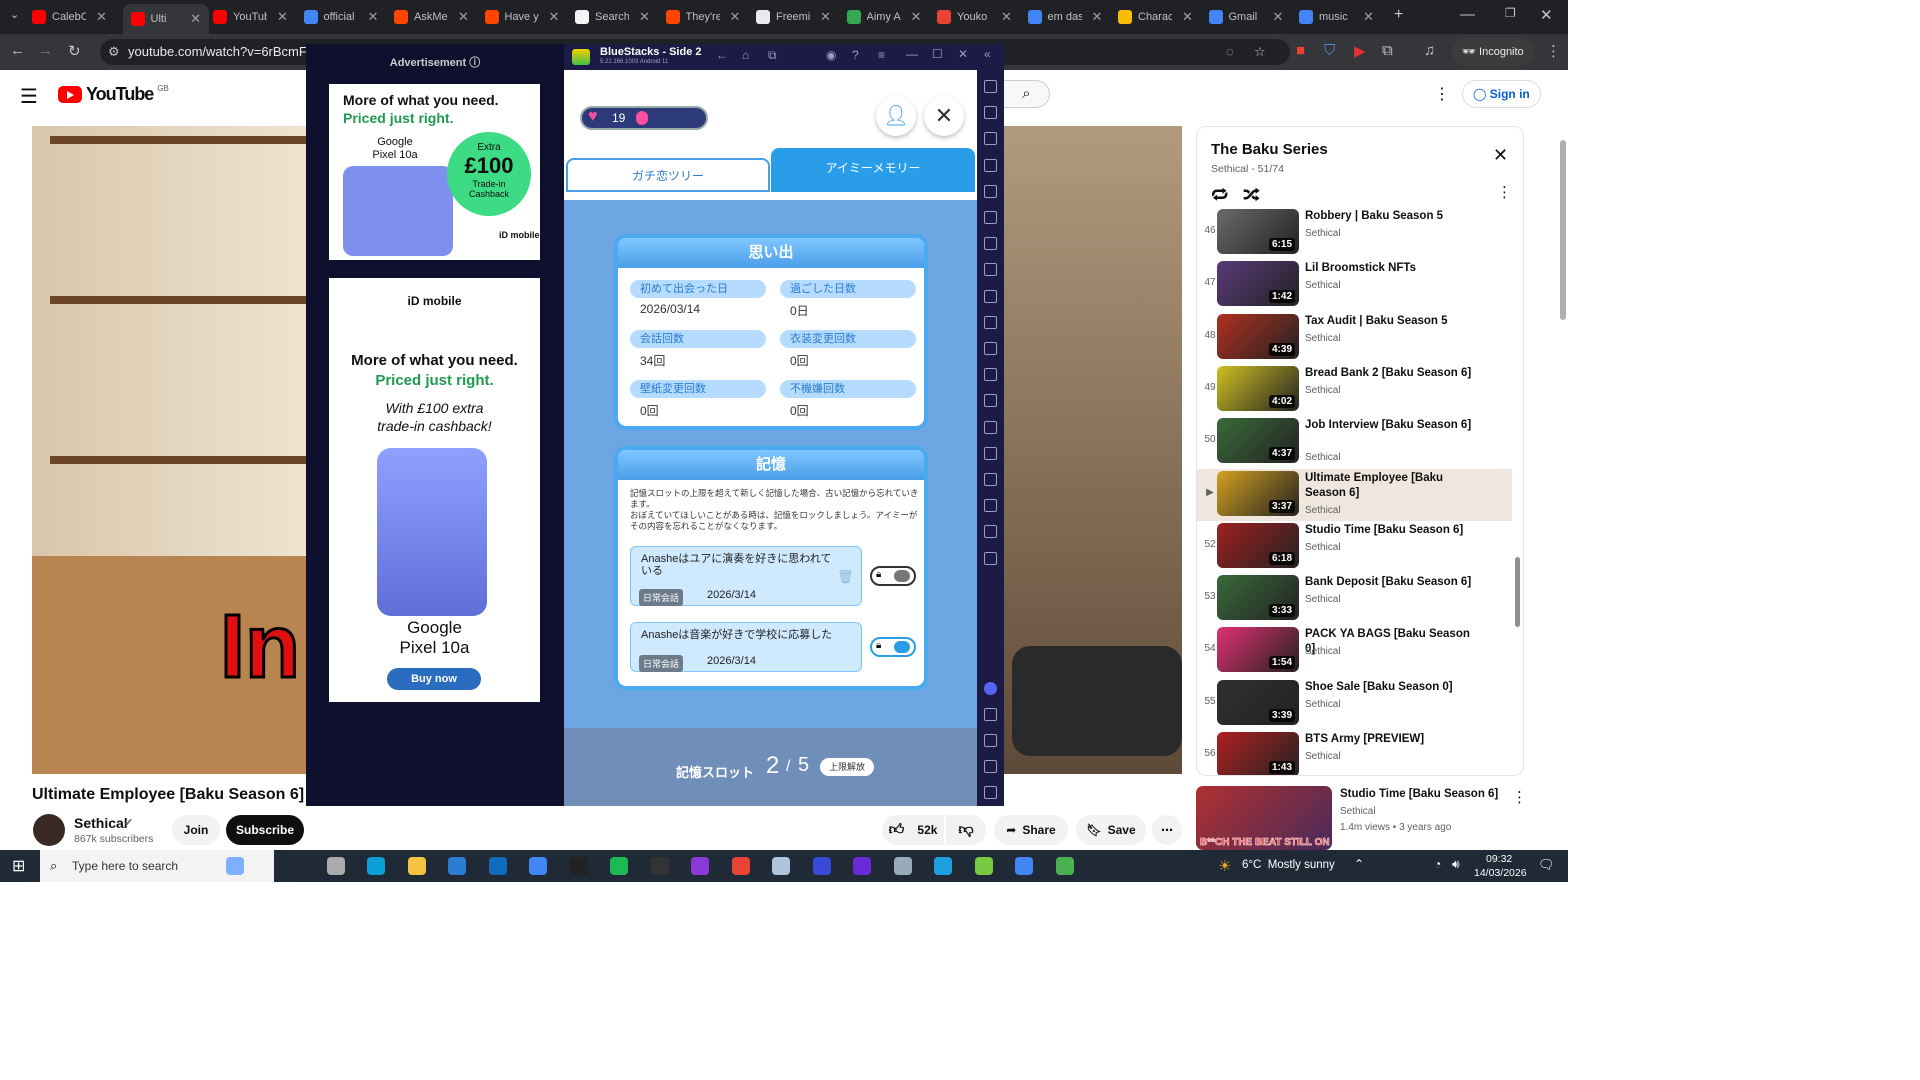 The height and width of the screenshot is (1080, 1920). I want to click on bs-account-icon: ◉, so click(831, 55).